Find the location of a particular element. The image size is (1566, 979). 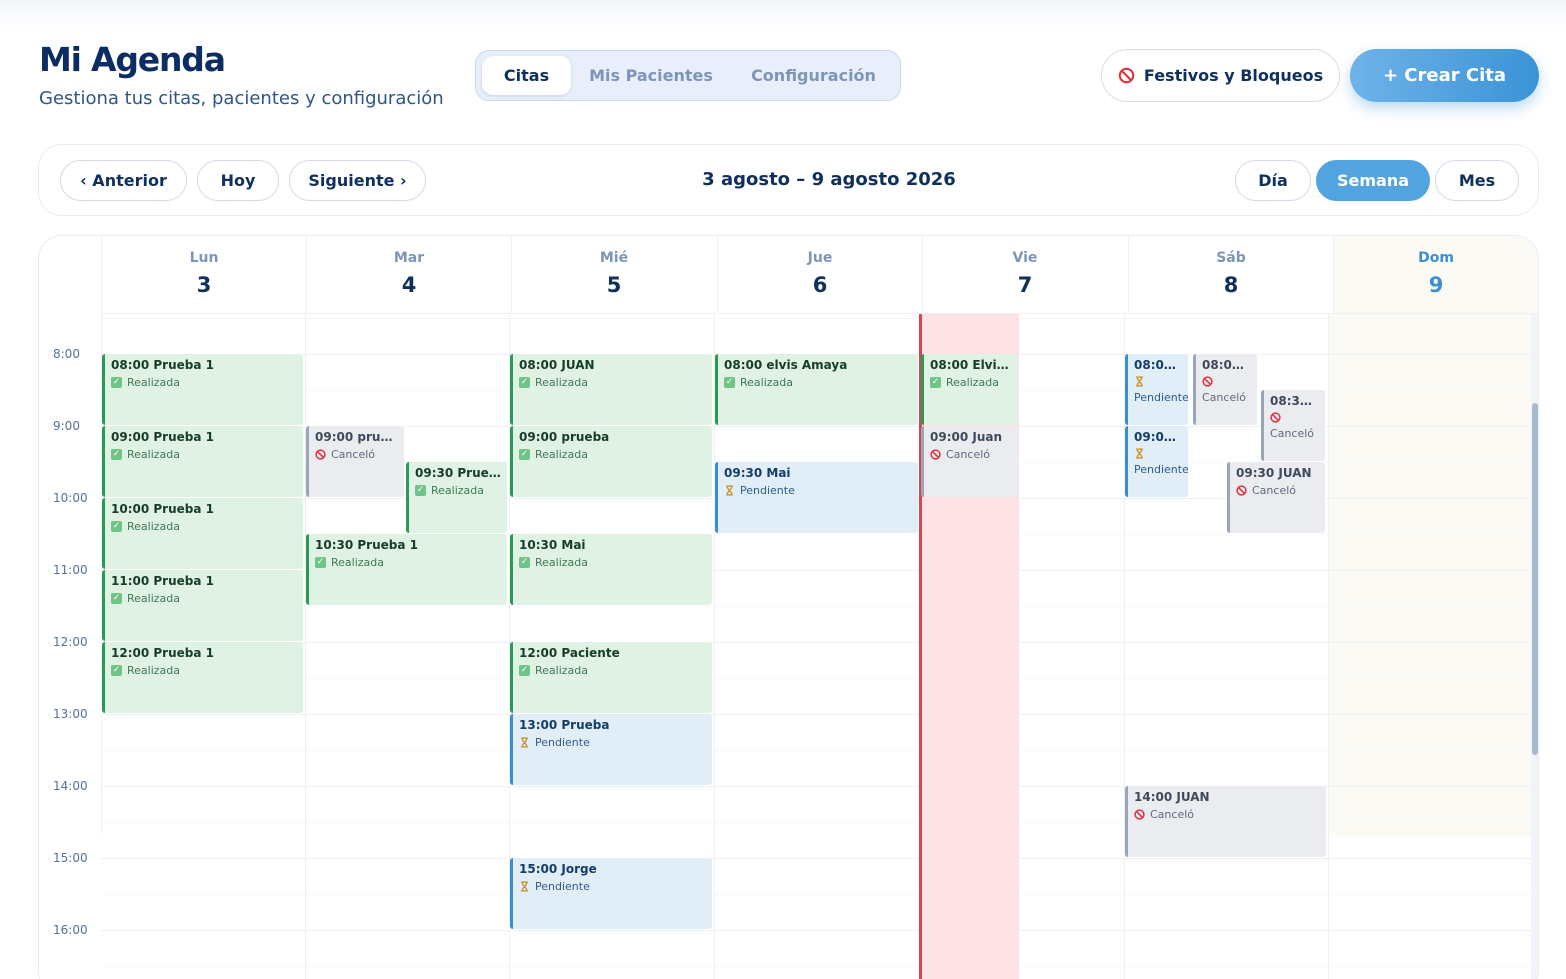

create-appointment-button: + Crear Cita is located at coordinates (1444, 75).